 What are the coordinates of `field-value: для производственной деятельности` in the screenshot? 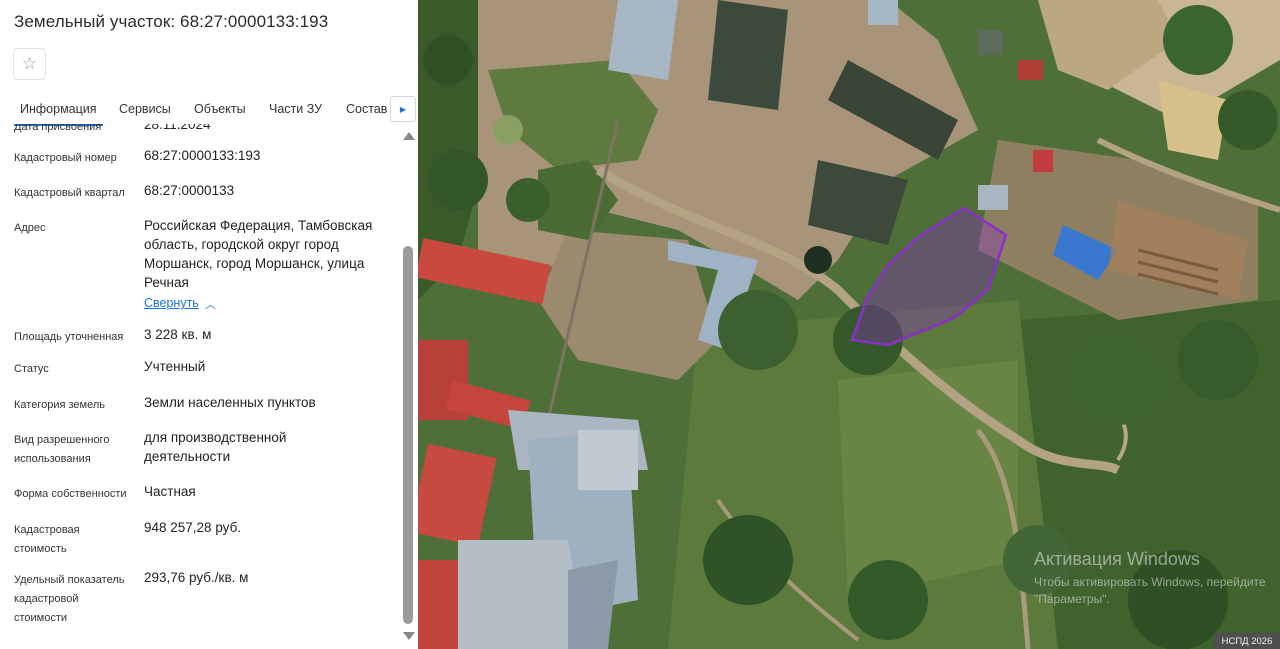 It's located at (268, 447).